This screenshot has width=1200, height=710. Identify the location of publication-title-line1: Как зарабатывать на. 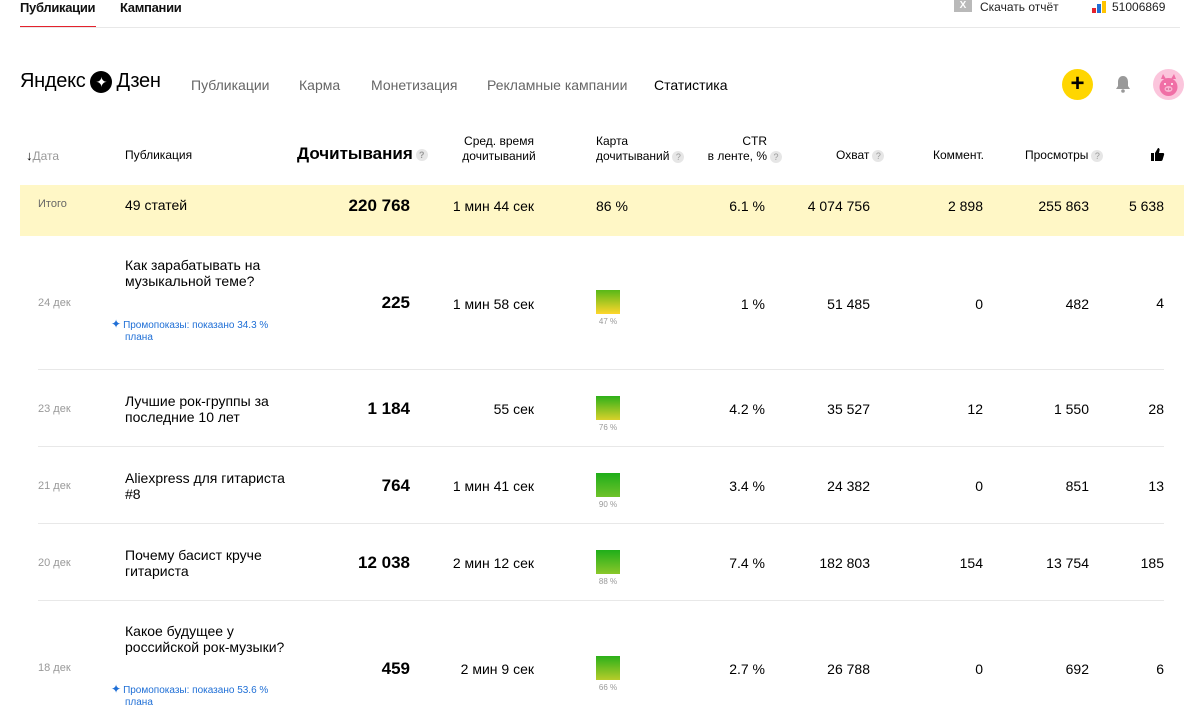
(193, 265).